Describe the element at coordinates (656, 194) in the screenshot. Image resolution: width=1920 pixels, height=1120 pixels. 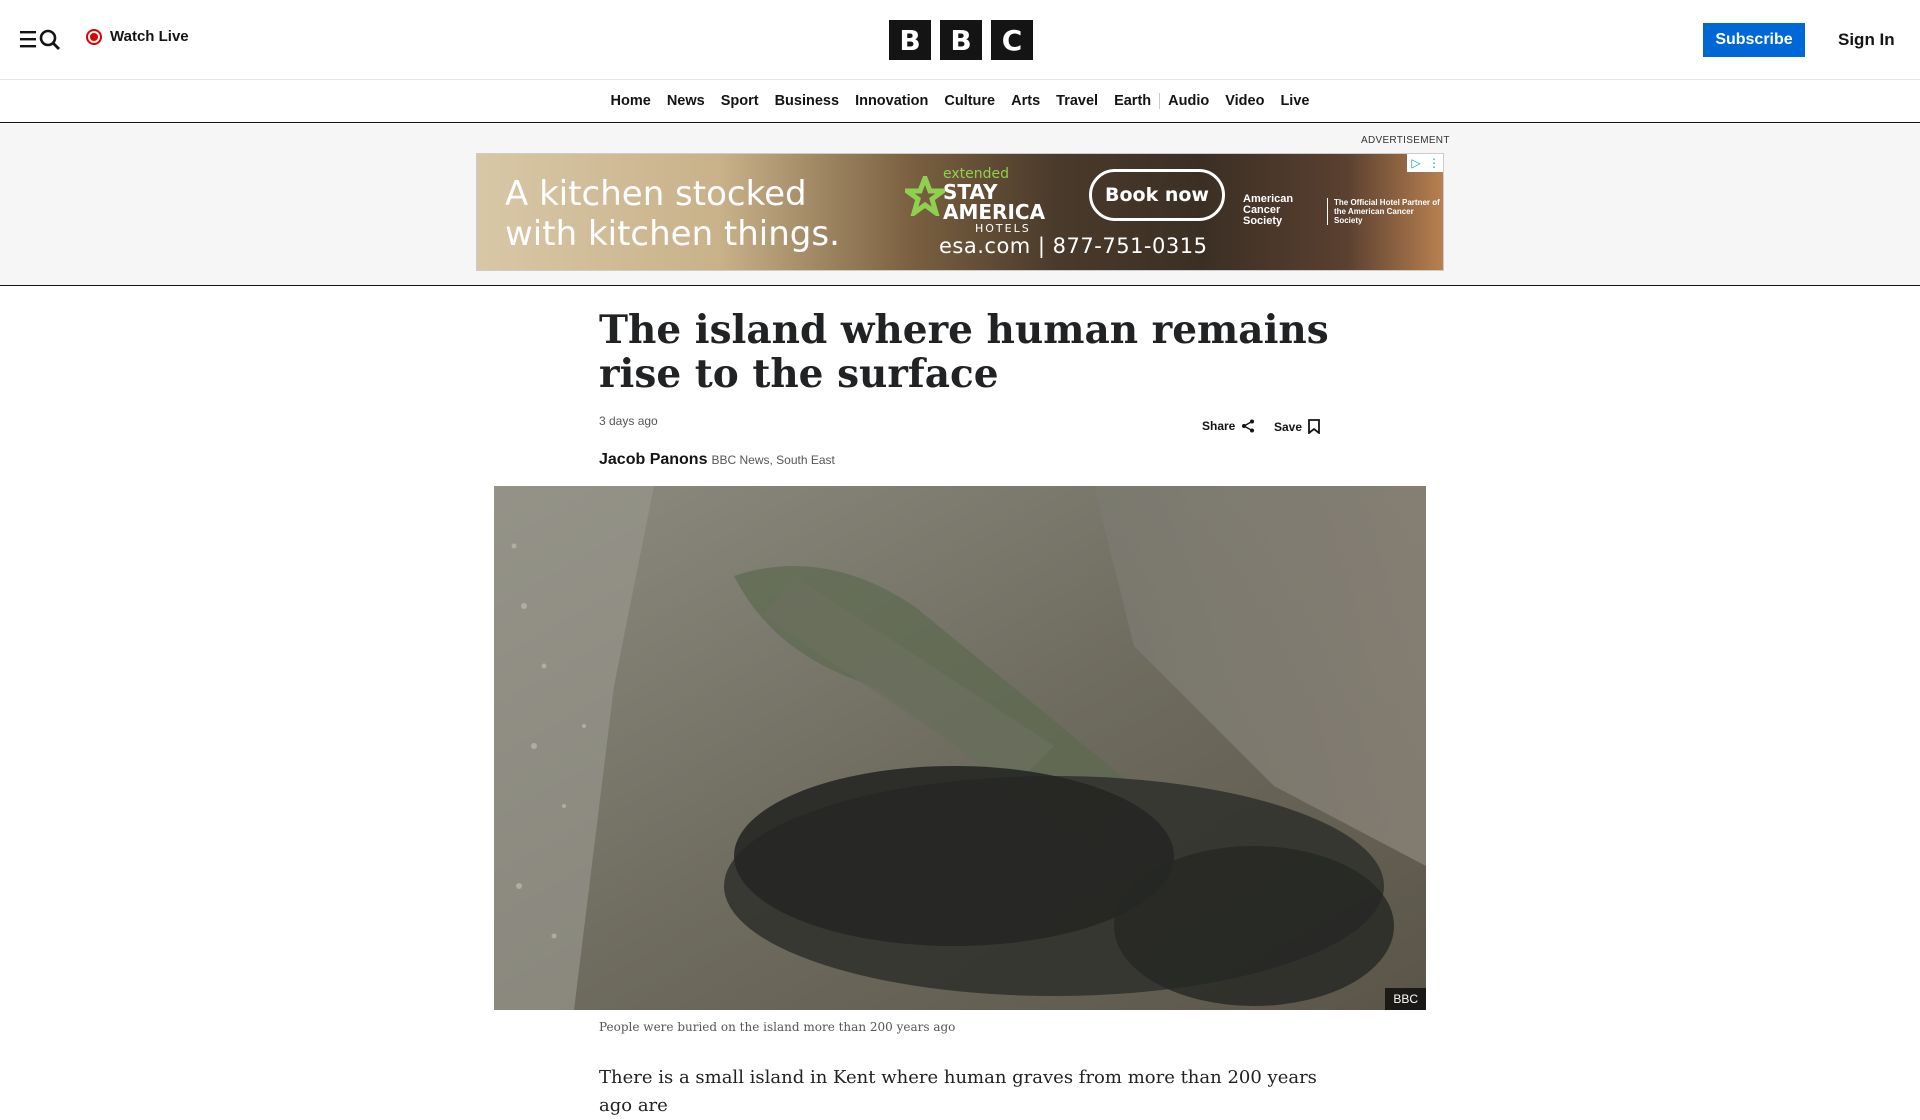
I see `ad-headline-line: A kitchen stocked` at that location.